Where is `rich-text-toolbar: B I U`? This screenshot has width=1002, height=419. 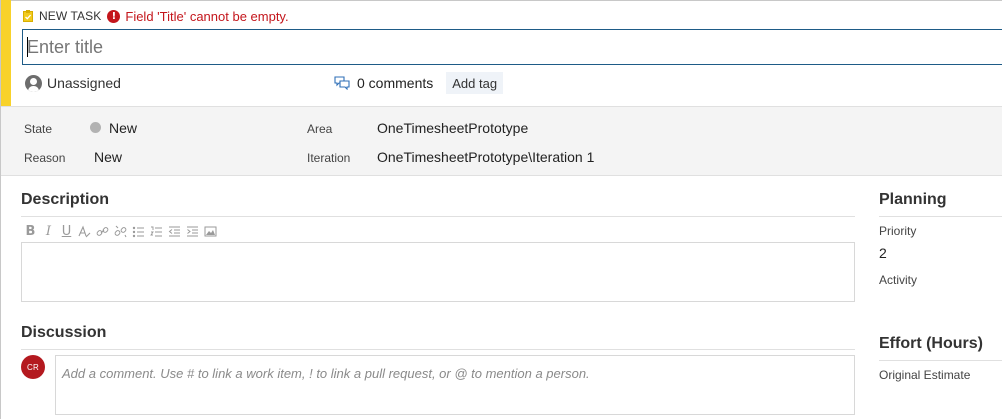
rich-text-toolbar: B I U is located at coordinates (120, 231).